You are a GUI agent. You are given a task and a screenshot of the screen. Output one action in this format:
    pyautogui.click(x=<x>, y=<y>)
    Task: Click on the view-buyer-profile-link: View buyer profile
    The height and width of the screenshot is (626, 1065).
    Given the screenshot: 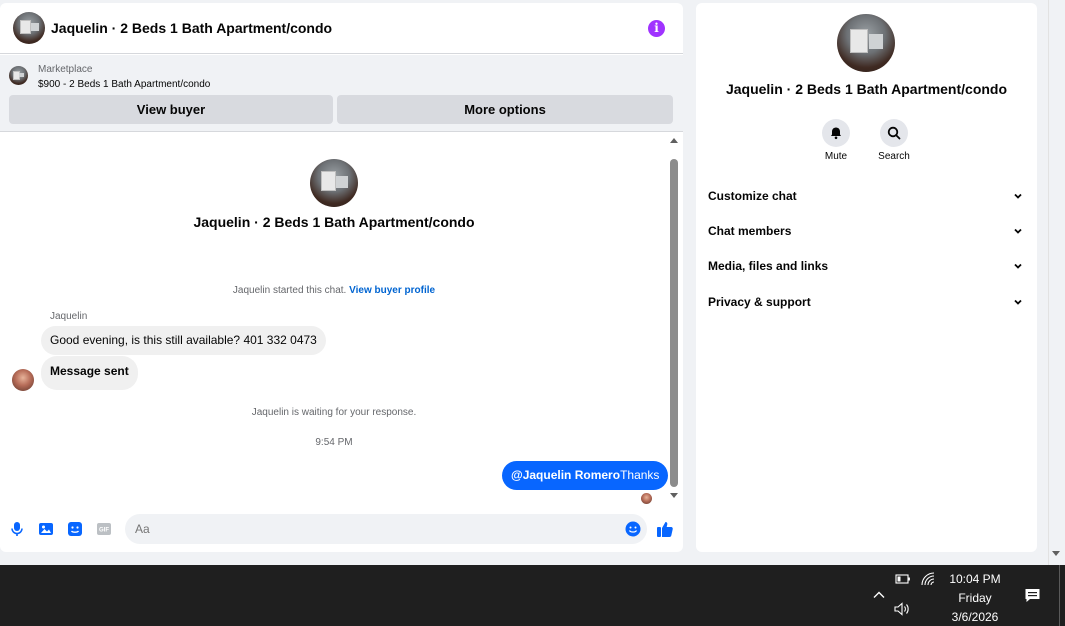 What is the action you would take?
    pyautogui.click(x=392, y=290)
    